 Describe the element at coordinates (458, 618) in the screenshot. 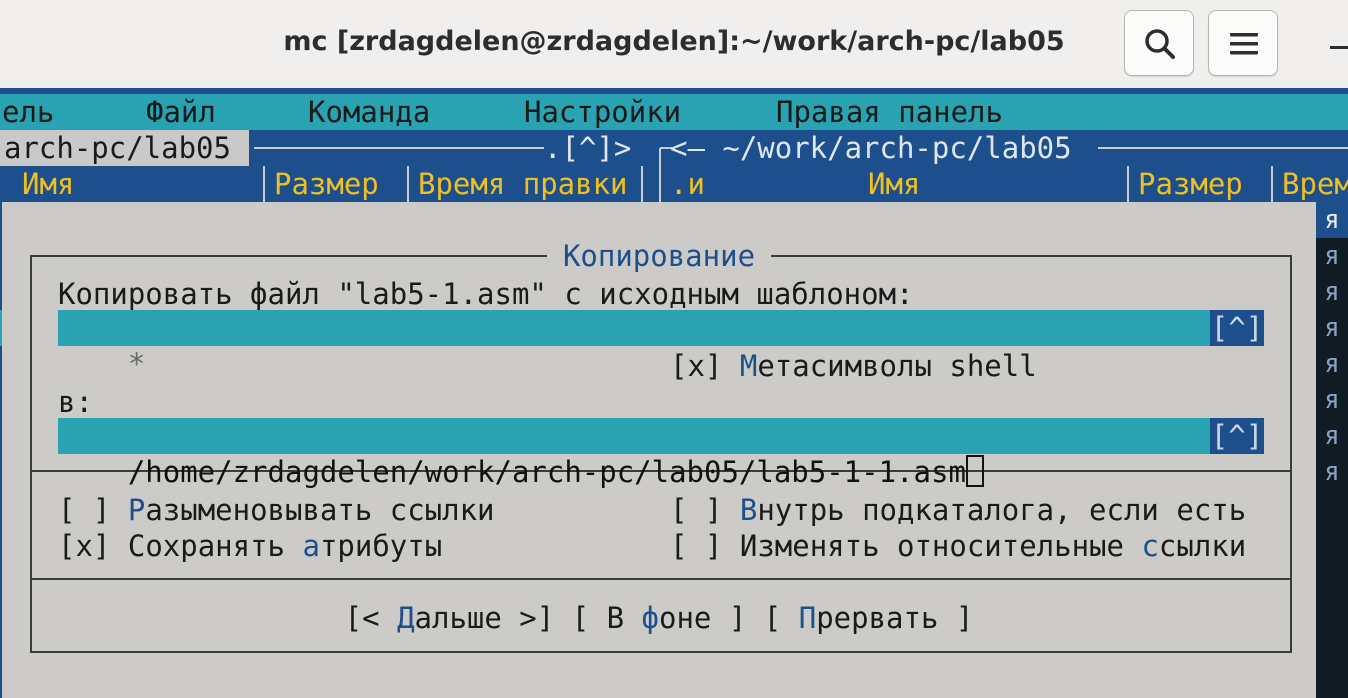

I see `button-label: альше` at that location.